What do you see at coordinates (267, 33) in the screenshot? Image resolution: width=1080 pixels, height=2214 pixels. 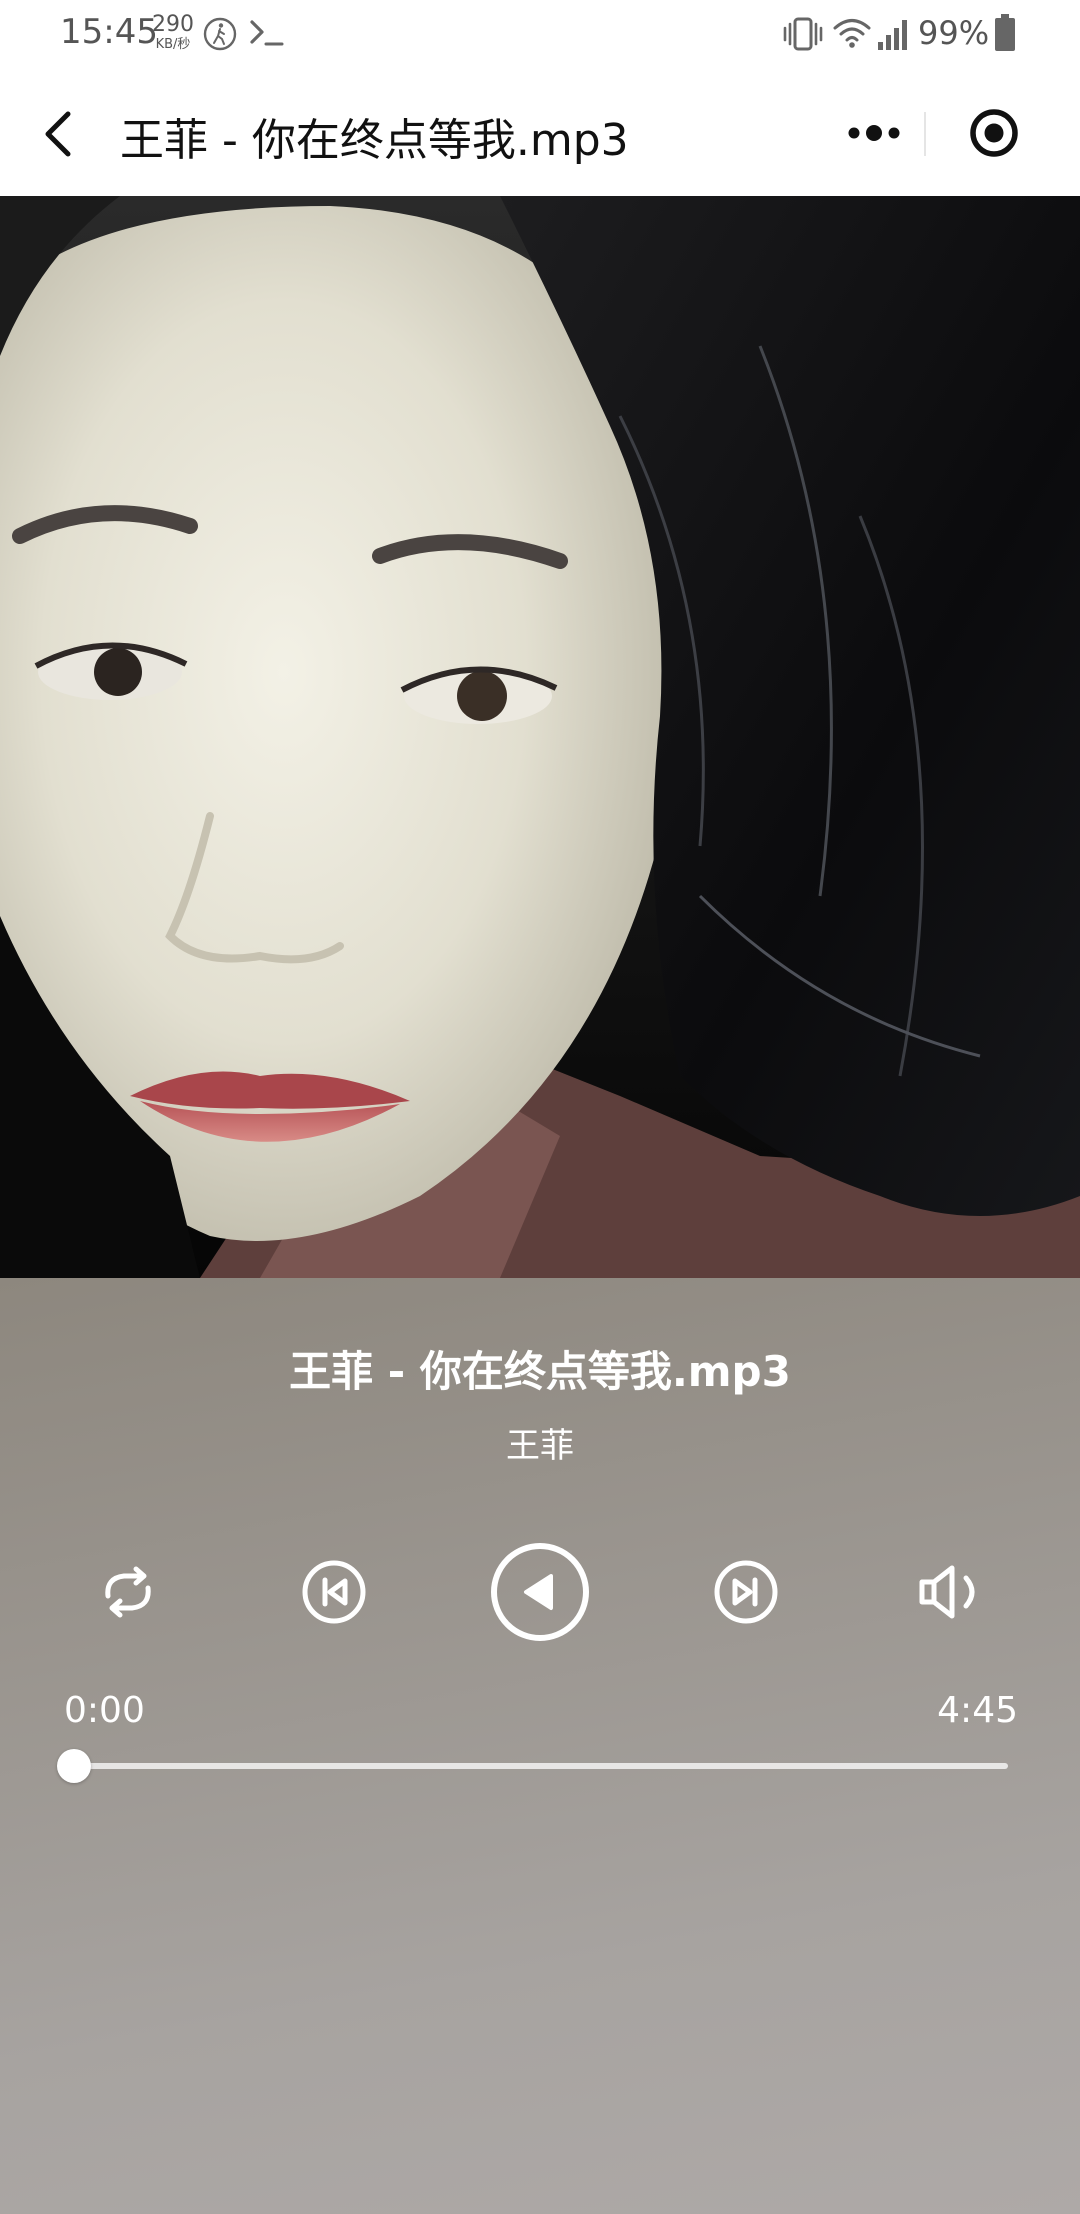 I see `terminal-icon` at bounding box center [267, 33].